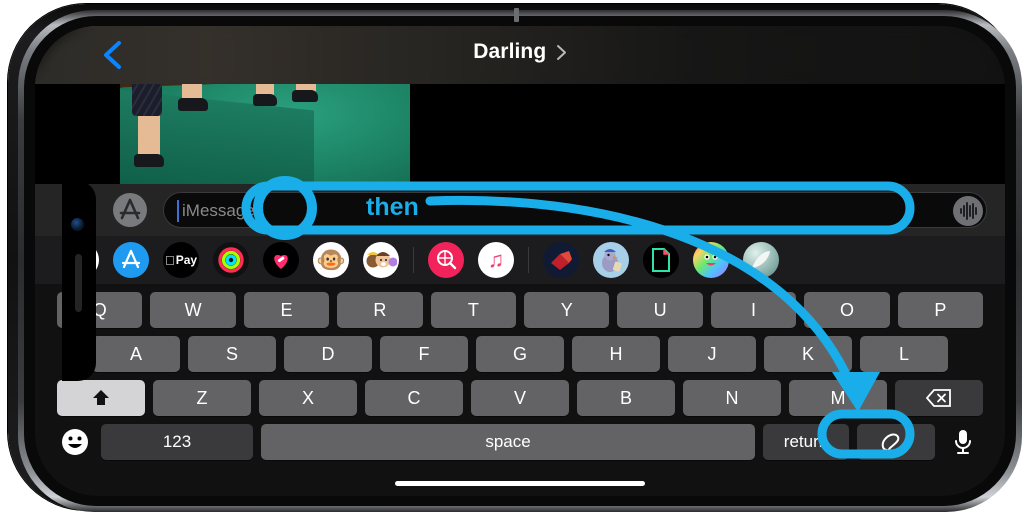 This screenshot has height=514, width=1024. Describe the element at coordinates (847, 310) in the screenshot. I see `key-o: O` at that location.